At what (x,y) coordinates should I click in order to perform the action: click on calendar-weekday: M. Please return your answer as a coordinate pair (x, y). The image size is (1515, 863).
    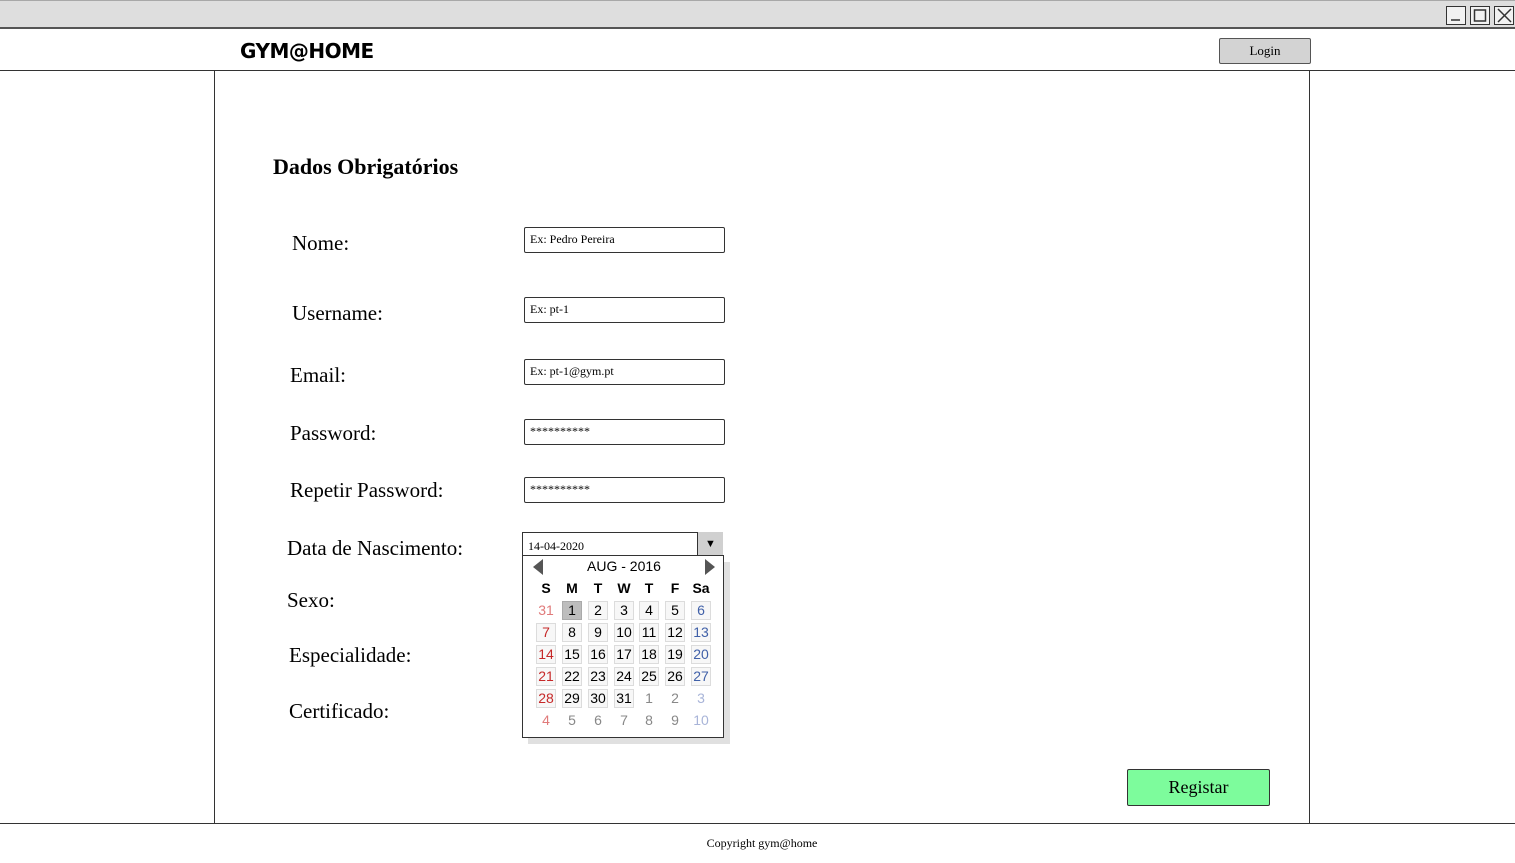
    Looking at the image, I should click on (572, 588).